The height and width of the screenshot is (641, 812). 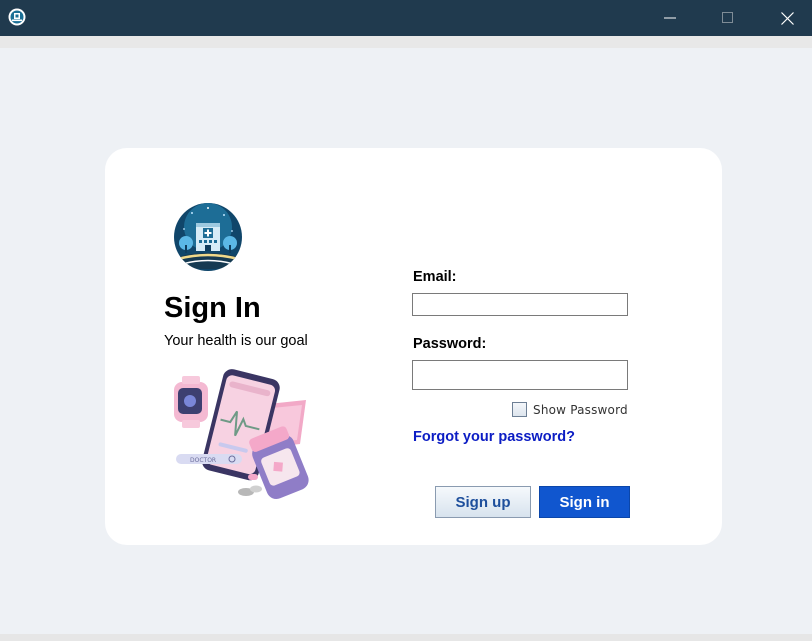 I want to click on health-app-illustration: DOCTOR, so click(x=241, y=434).